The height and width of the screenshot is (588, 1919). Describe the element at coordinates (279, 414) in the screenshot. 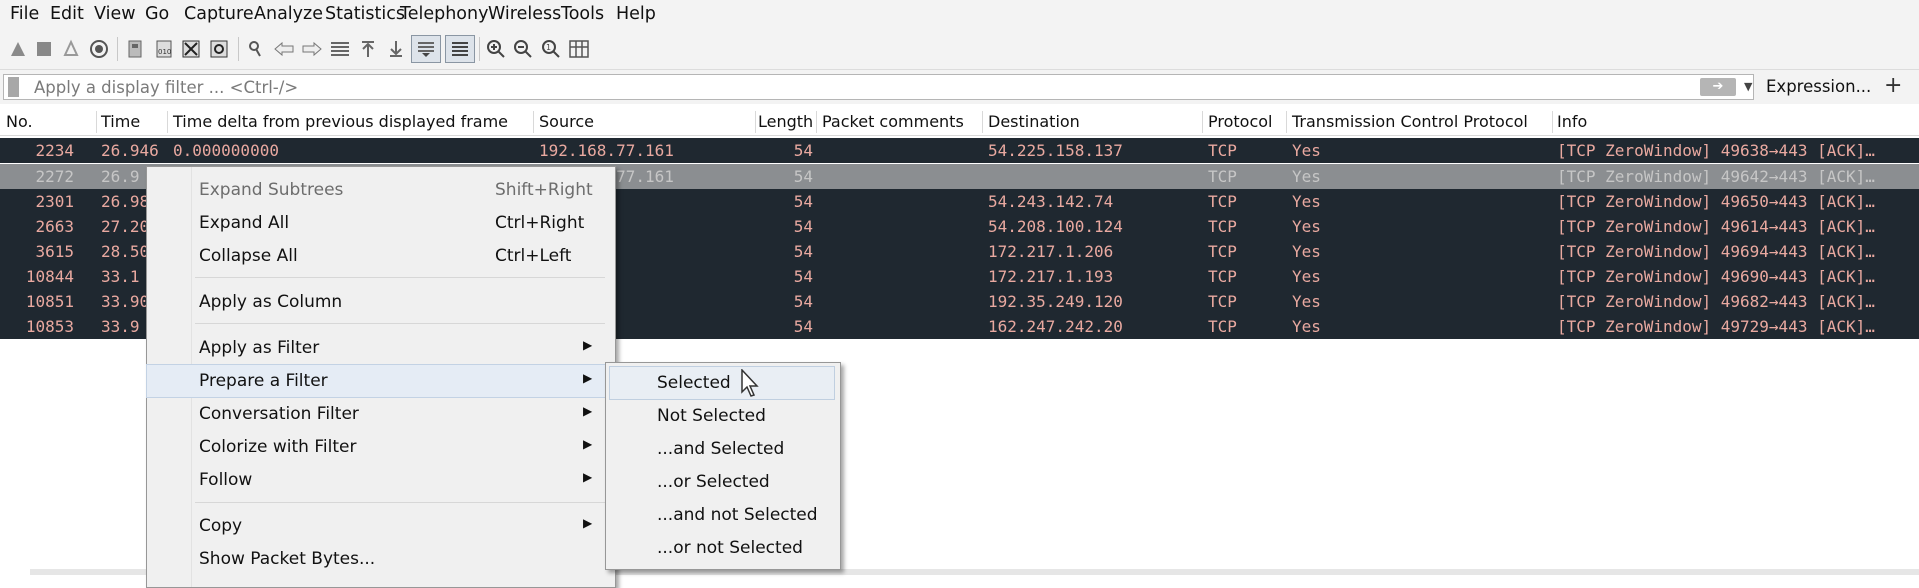

I see `menu-item-label: Conversation Filter` at that location.